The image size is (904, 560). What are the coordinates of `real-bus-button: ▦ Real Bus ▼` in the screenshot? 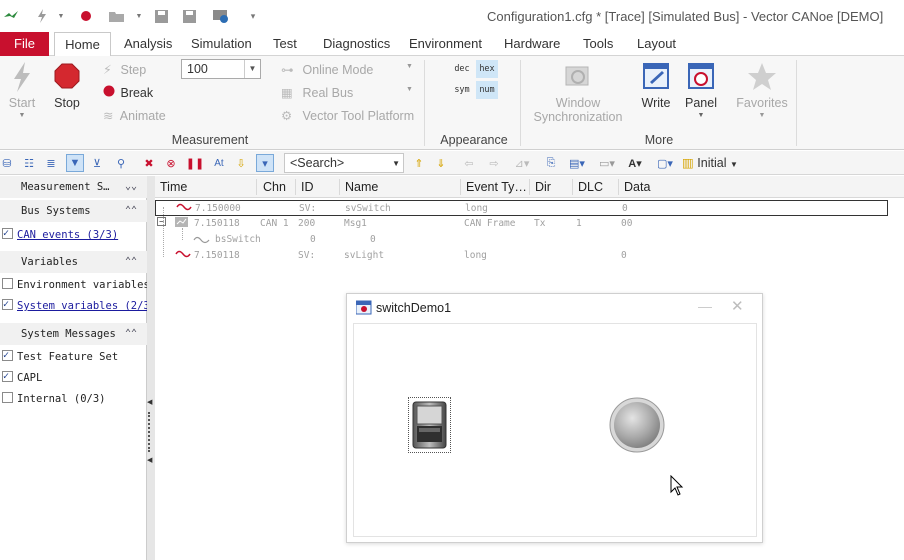 It's located at (347, 92).